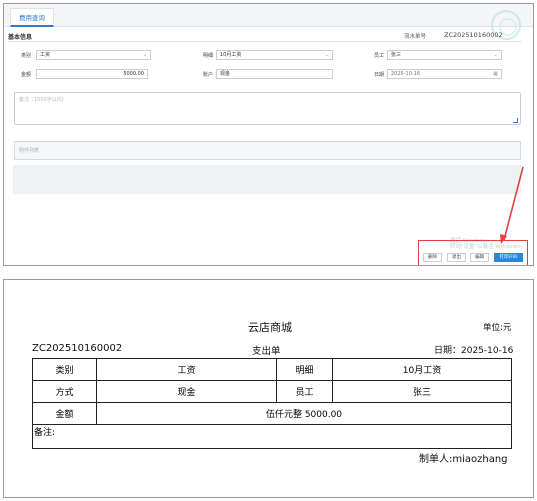 The height and width of the screenshot is (501, 537). I want to click on table-row: 备注:, so click(272, 436).